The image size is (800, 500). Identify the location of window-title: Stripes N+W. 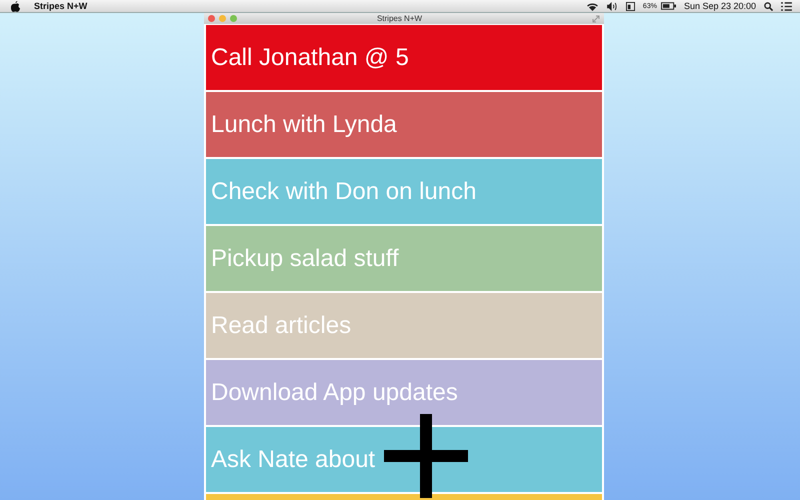
(400, 18).